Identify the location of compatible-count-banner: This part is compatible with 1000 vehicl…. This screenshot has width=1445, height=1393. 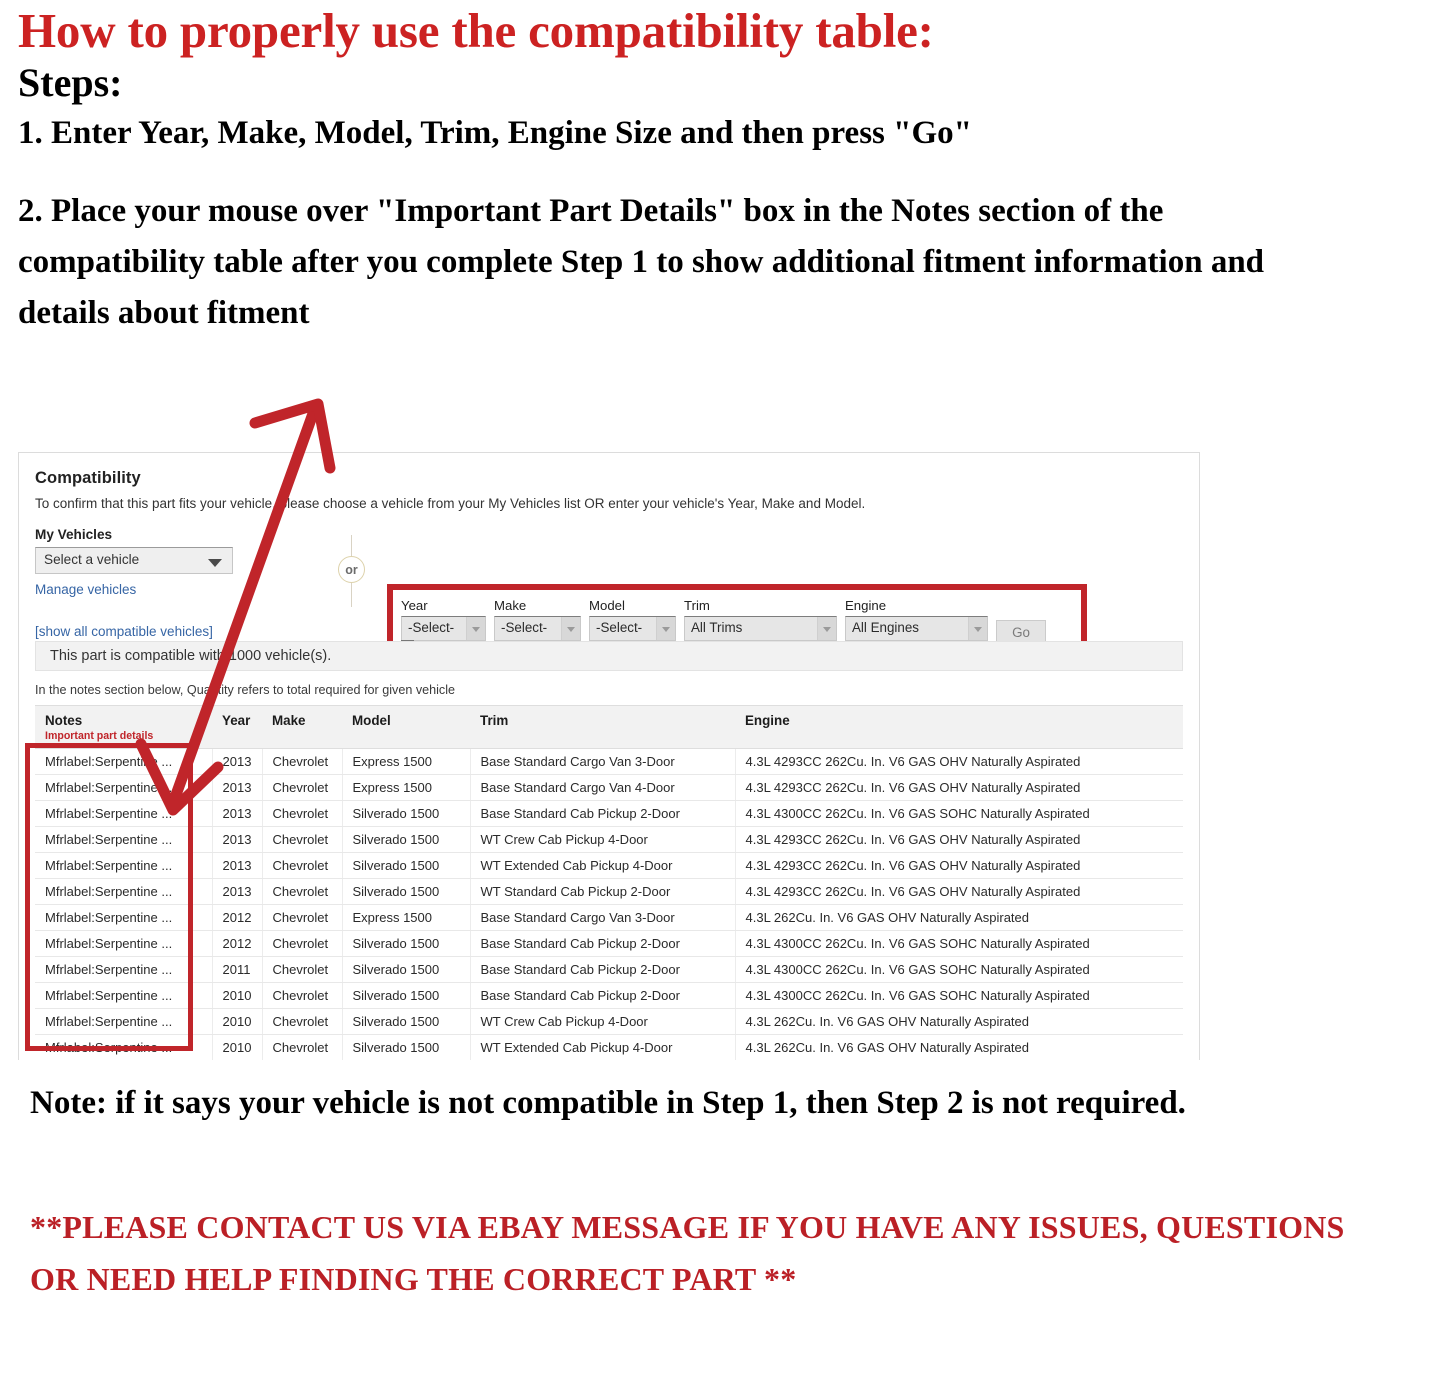
(609, 656).